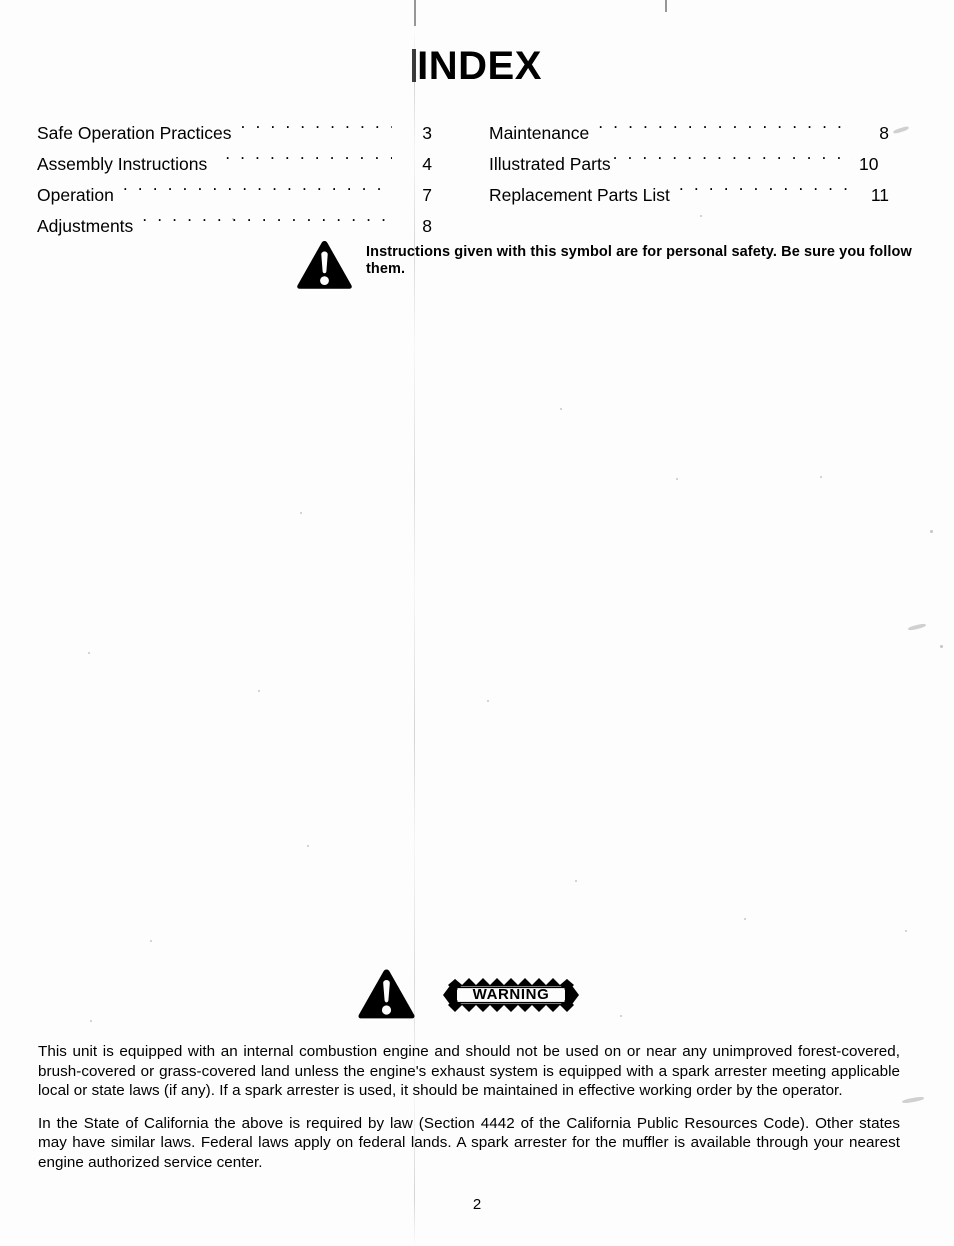 The image size is (954, 1246). What do you see at coordinates (414, 65) in the screenshot?
I see `title-scan-stem` at bounding box center [414, 65].